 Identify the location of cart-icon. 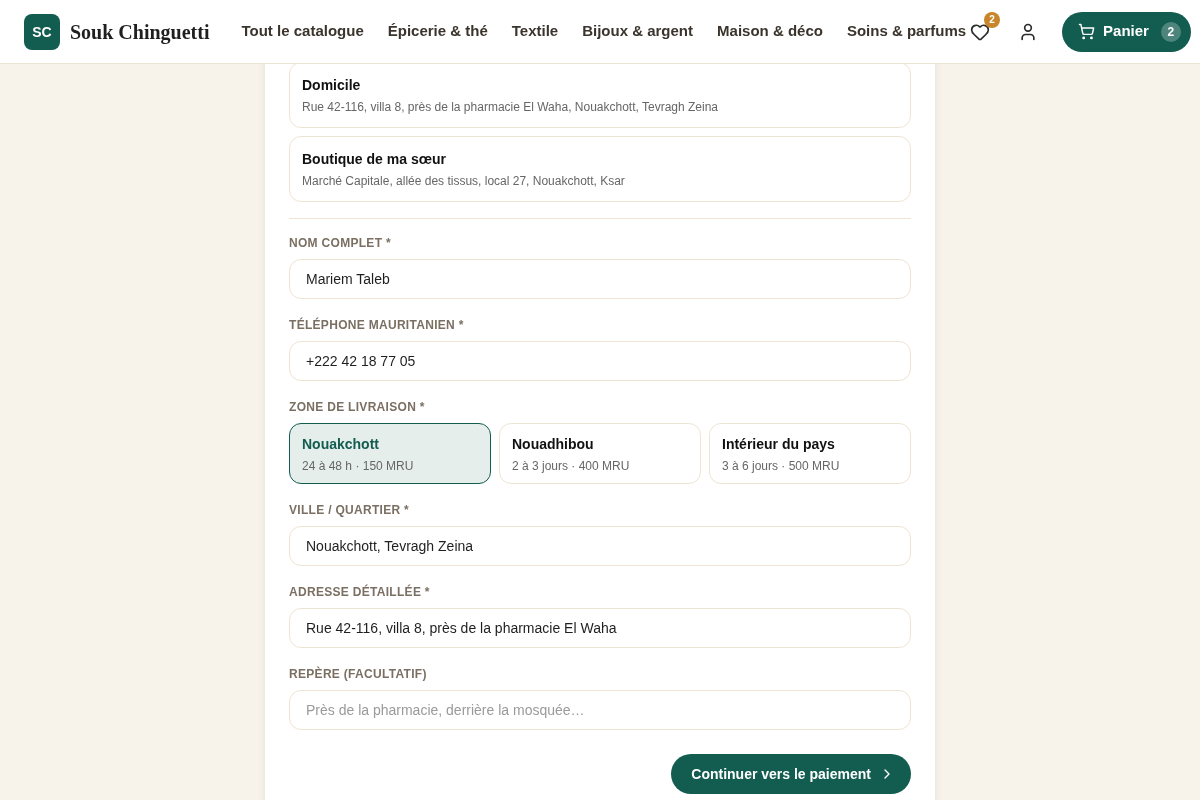
(1087, 31).